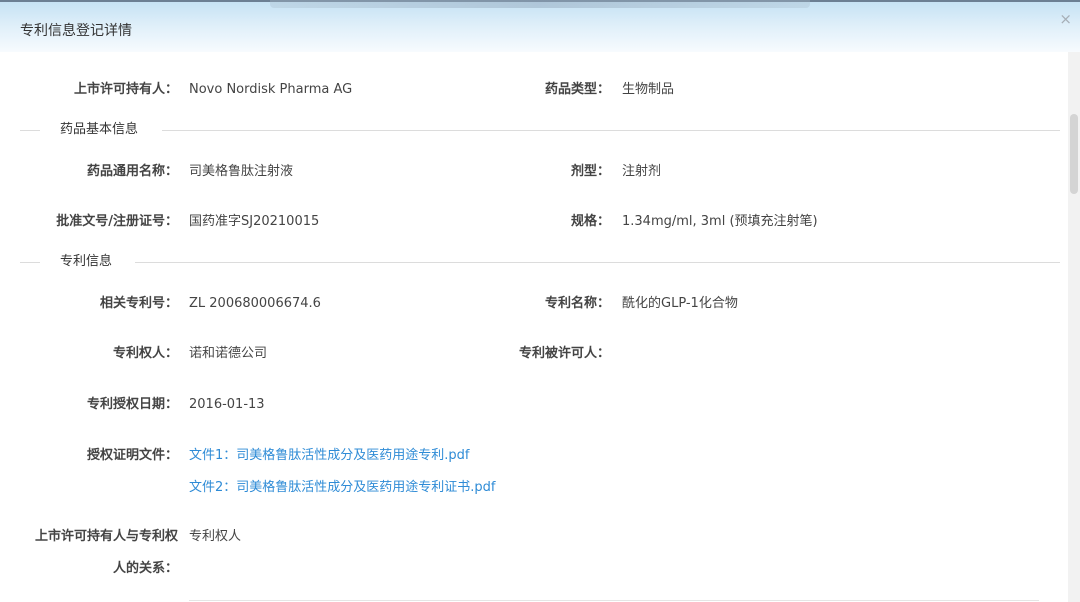 The width and height of the screenshot is (1080, 602). I want to click on patent-name-label: 专利名称：, so click(577, 303).